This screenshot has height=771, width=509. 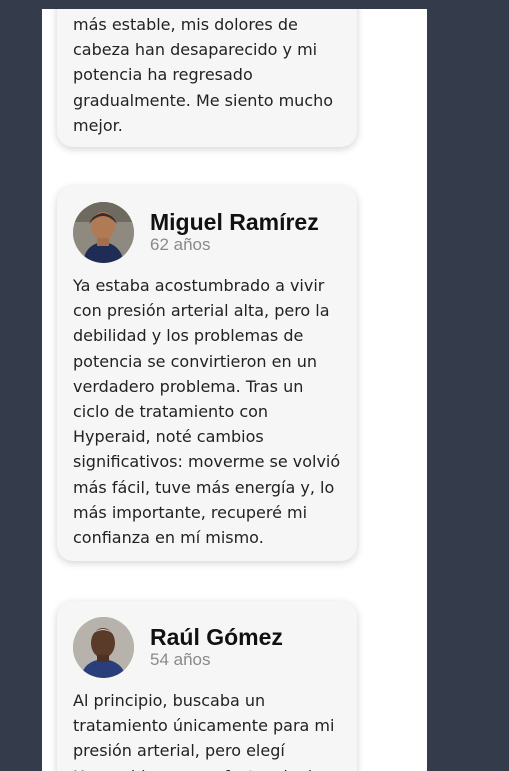 I want to click on reviewer-age: 54 años, so click(x=180, y=659).